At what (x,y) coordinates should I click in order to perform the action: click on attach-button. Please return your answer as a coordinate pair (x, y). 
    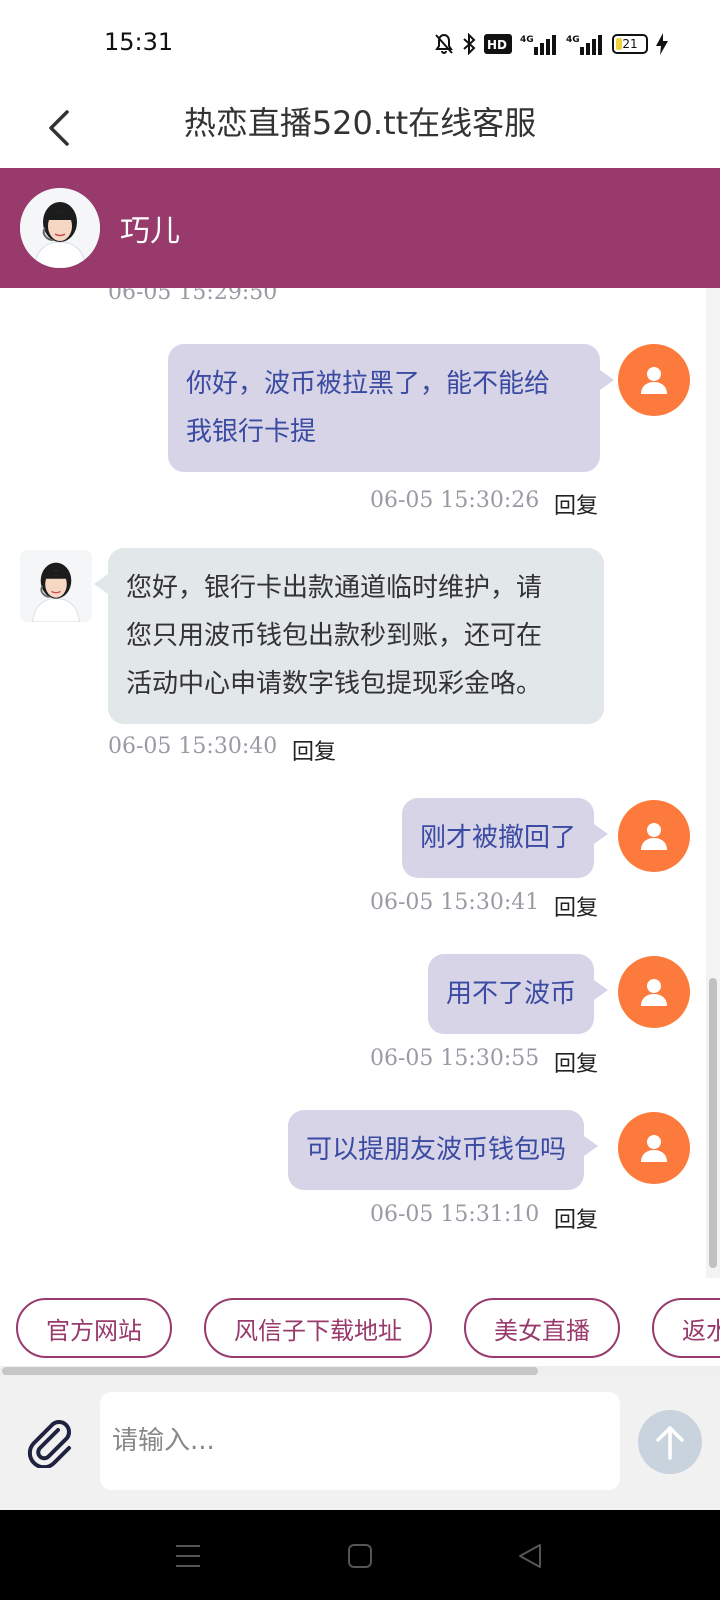
    Looking at the image, I should click on (50, 1442).